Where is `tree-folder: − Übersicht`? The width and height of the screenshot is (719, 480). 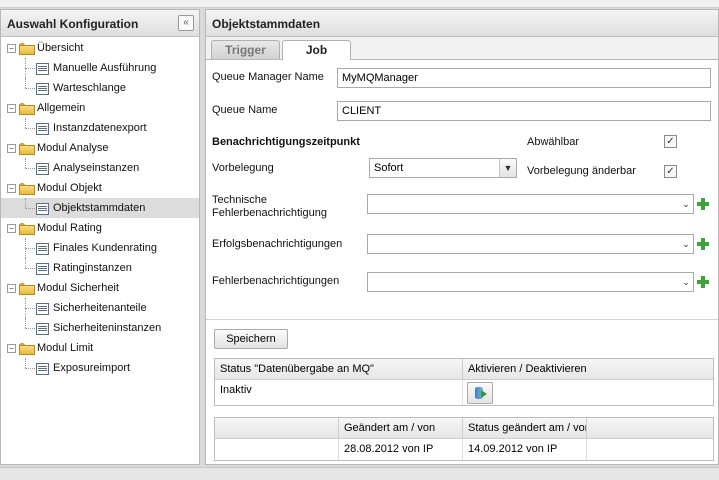
tree-folder: − Übersicht is located at coordinates (100, 48).